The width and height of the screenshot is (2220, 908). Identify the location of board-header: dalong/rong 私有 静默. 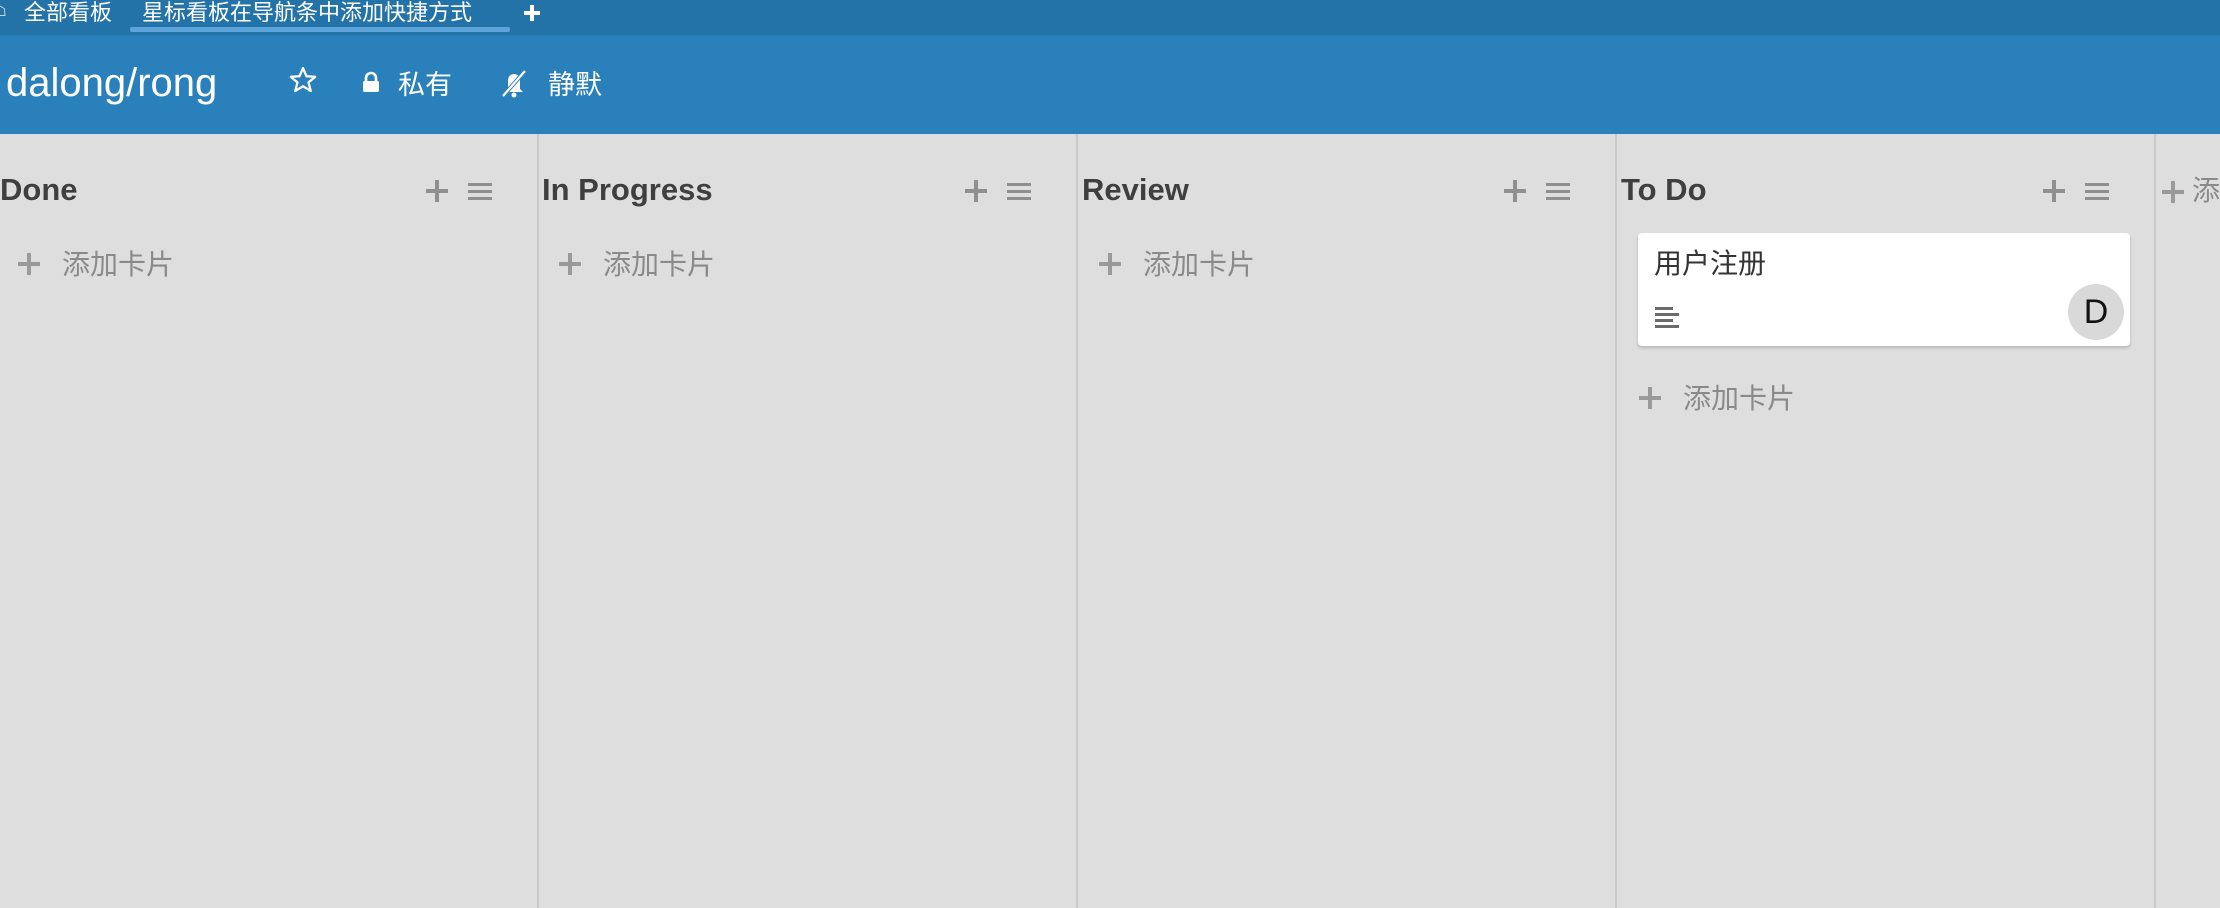
(1110, 84).